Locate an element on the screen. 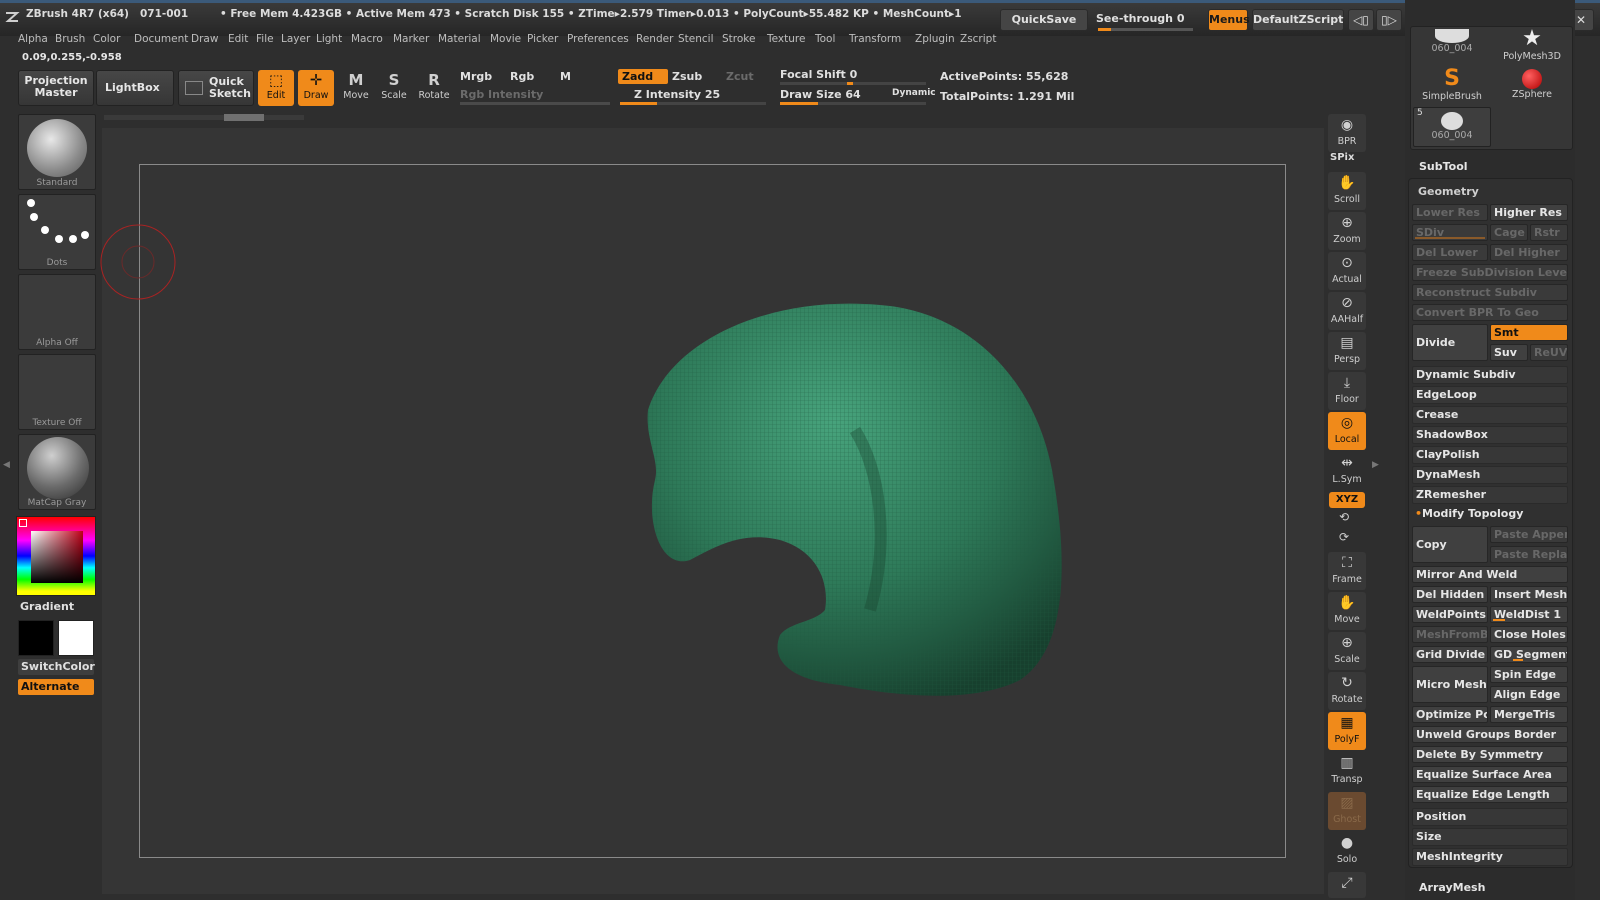 The width and height of the screenshot is (1600, 900). micro-mesh-button: Micro Mesh is located at coordinates (1450, 684).